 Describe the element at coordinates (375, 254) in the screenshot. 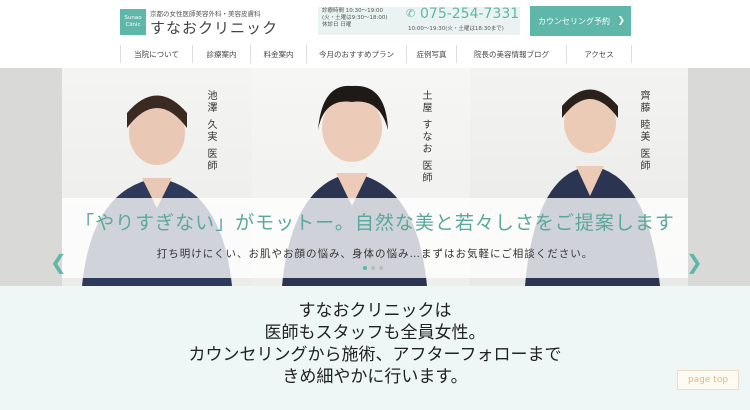

I see `hero-sub-slogan: 打ち明けにくい、お肌やお顔の悩み、身体の悩み…まずはお気軽にご相談ください。` at that location.